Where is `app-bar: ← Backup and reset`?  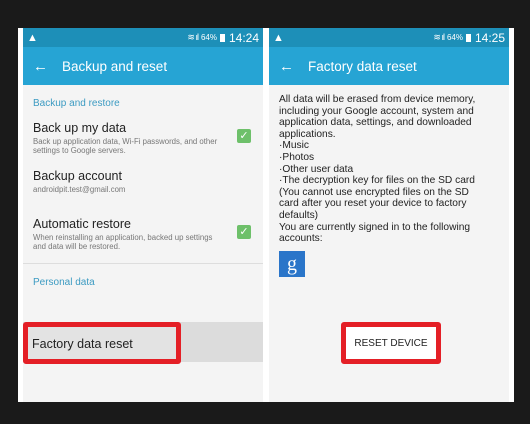
app-bar: ← Backup and reset is located at coordinates (143, 66).